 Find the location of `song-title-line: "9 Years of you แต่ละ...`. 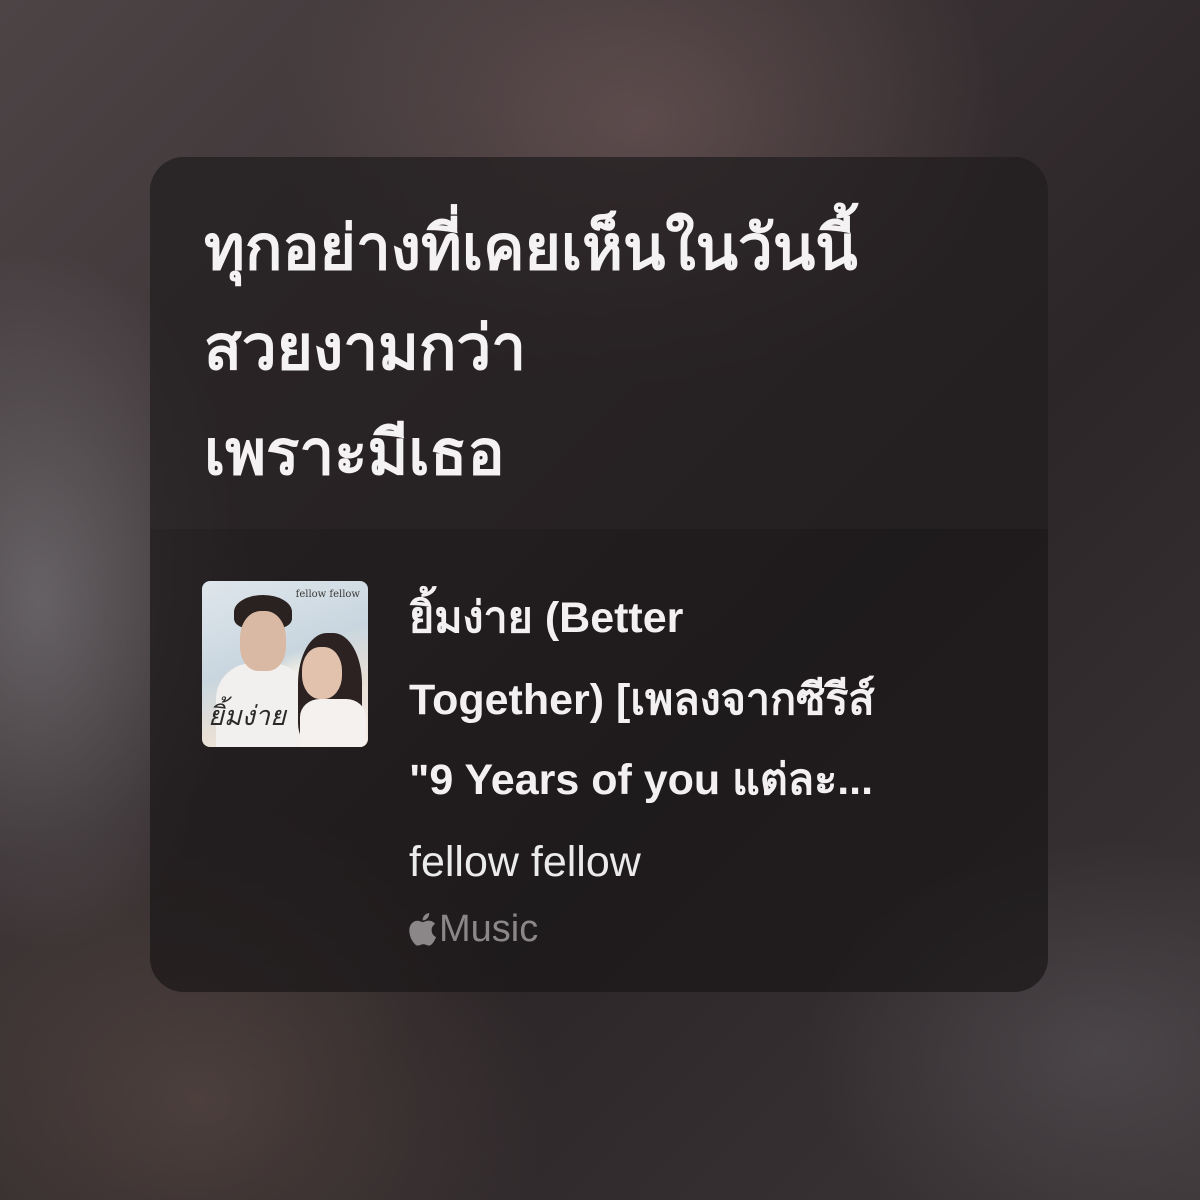

song-title-line: "9 Years of you แต่ละ... is located at coordinates (641, 780).